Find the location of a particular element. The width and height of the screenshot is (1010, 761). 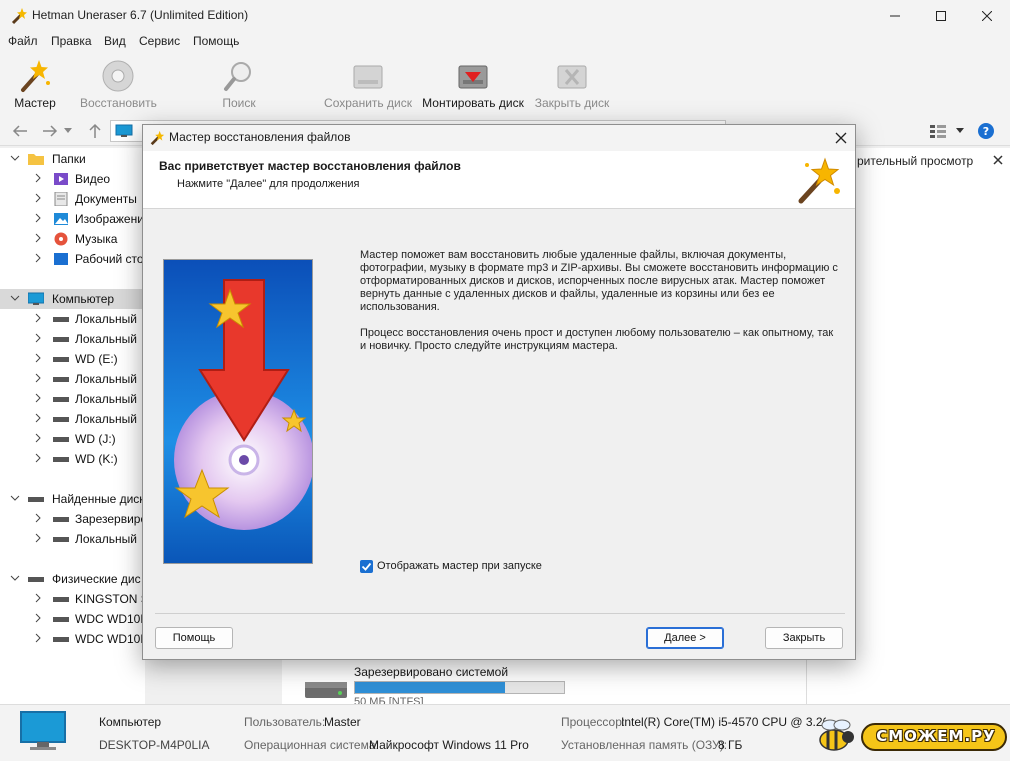

pictures-folder-icon is located at coordinates (61, 219).